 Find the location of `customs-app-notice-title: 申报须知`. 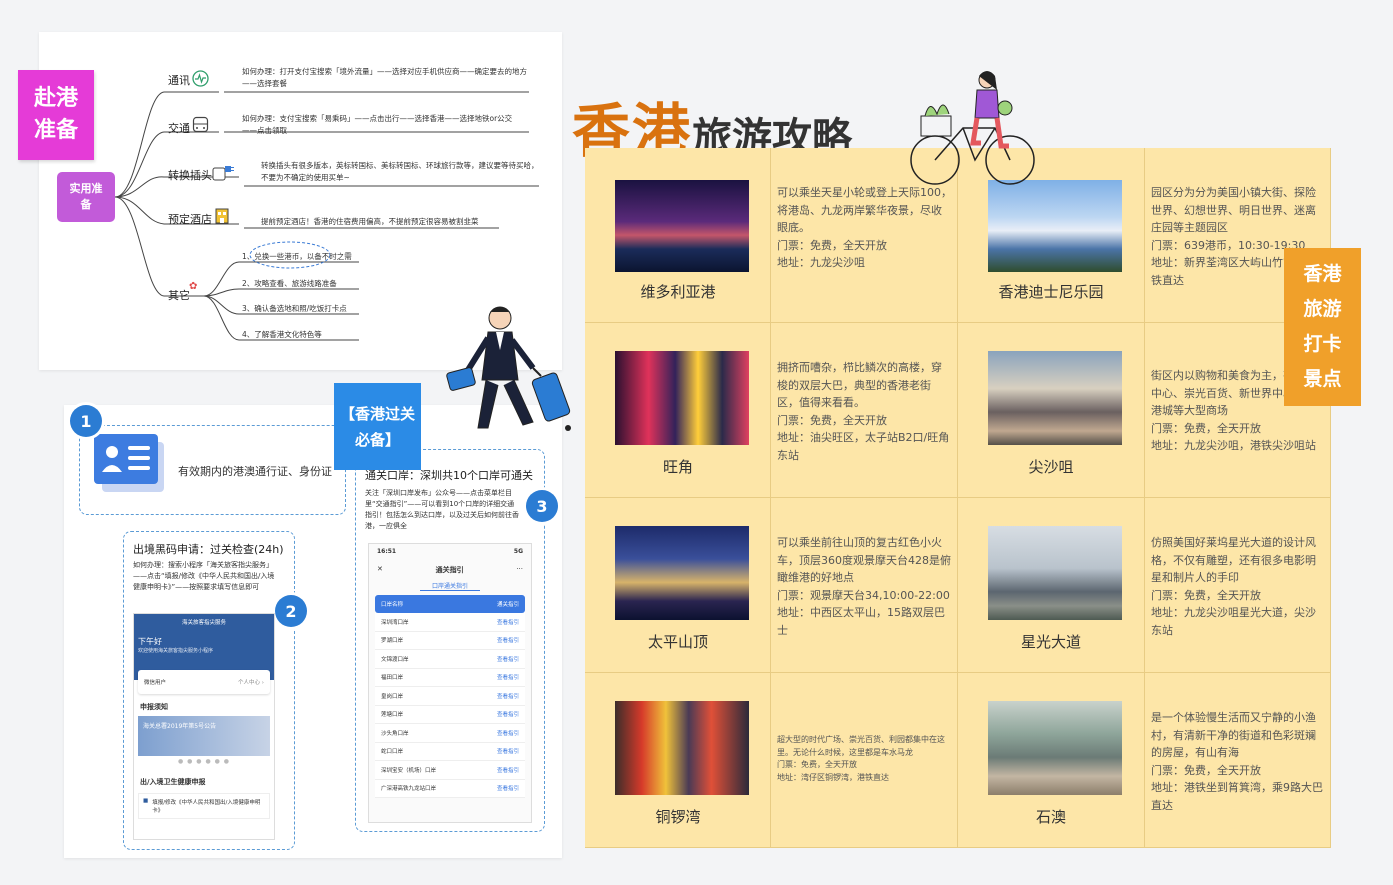

customs-app-notice-title: 申报须知 is located at coordinates (154, 707).